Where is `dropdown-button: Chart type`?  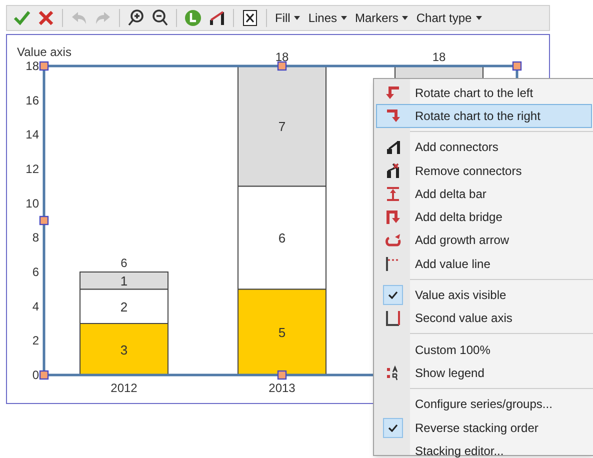 dropdown-button: Chart type is located at coordinates (449, 18).